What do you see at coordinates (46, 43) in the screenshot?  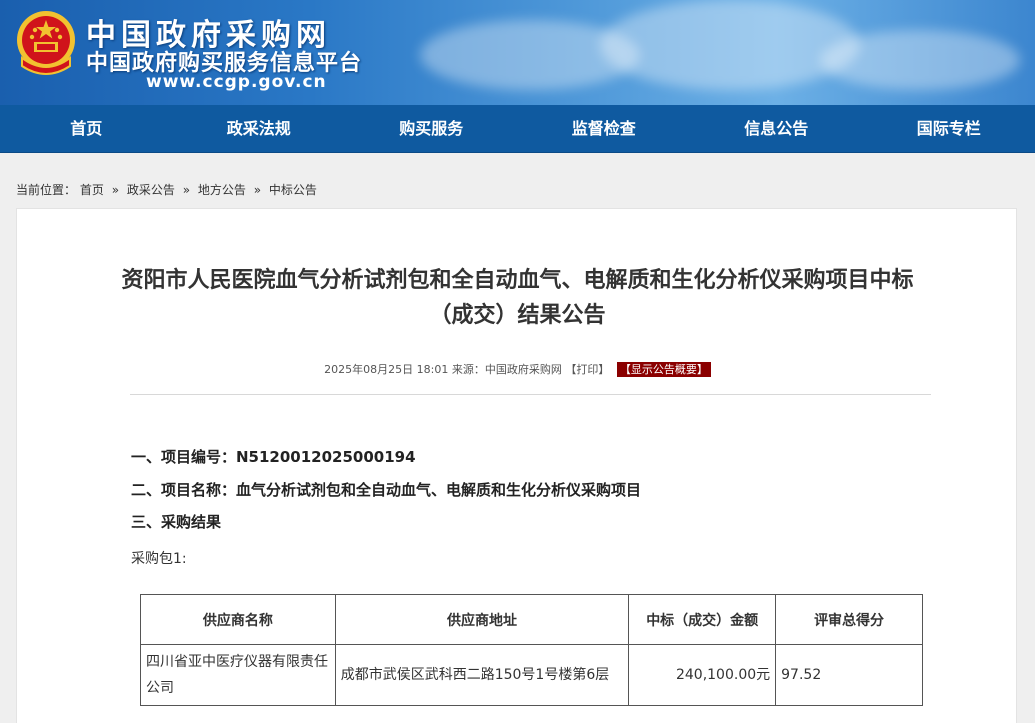 I see `national-emblem-icon` at bounding box center [46, 43].